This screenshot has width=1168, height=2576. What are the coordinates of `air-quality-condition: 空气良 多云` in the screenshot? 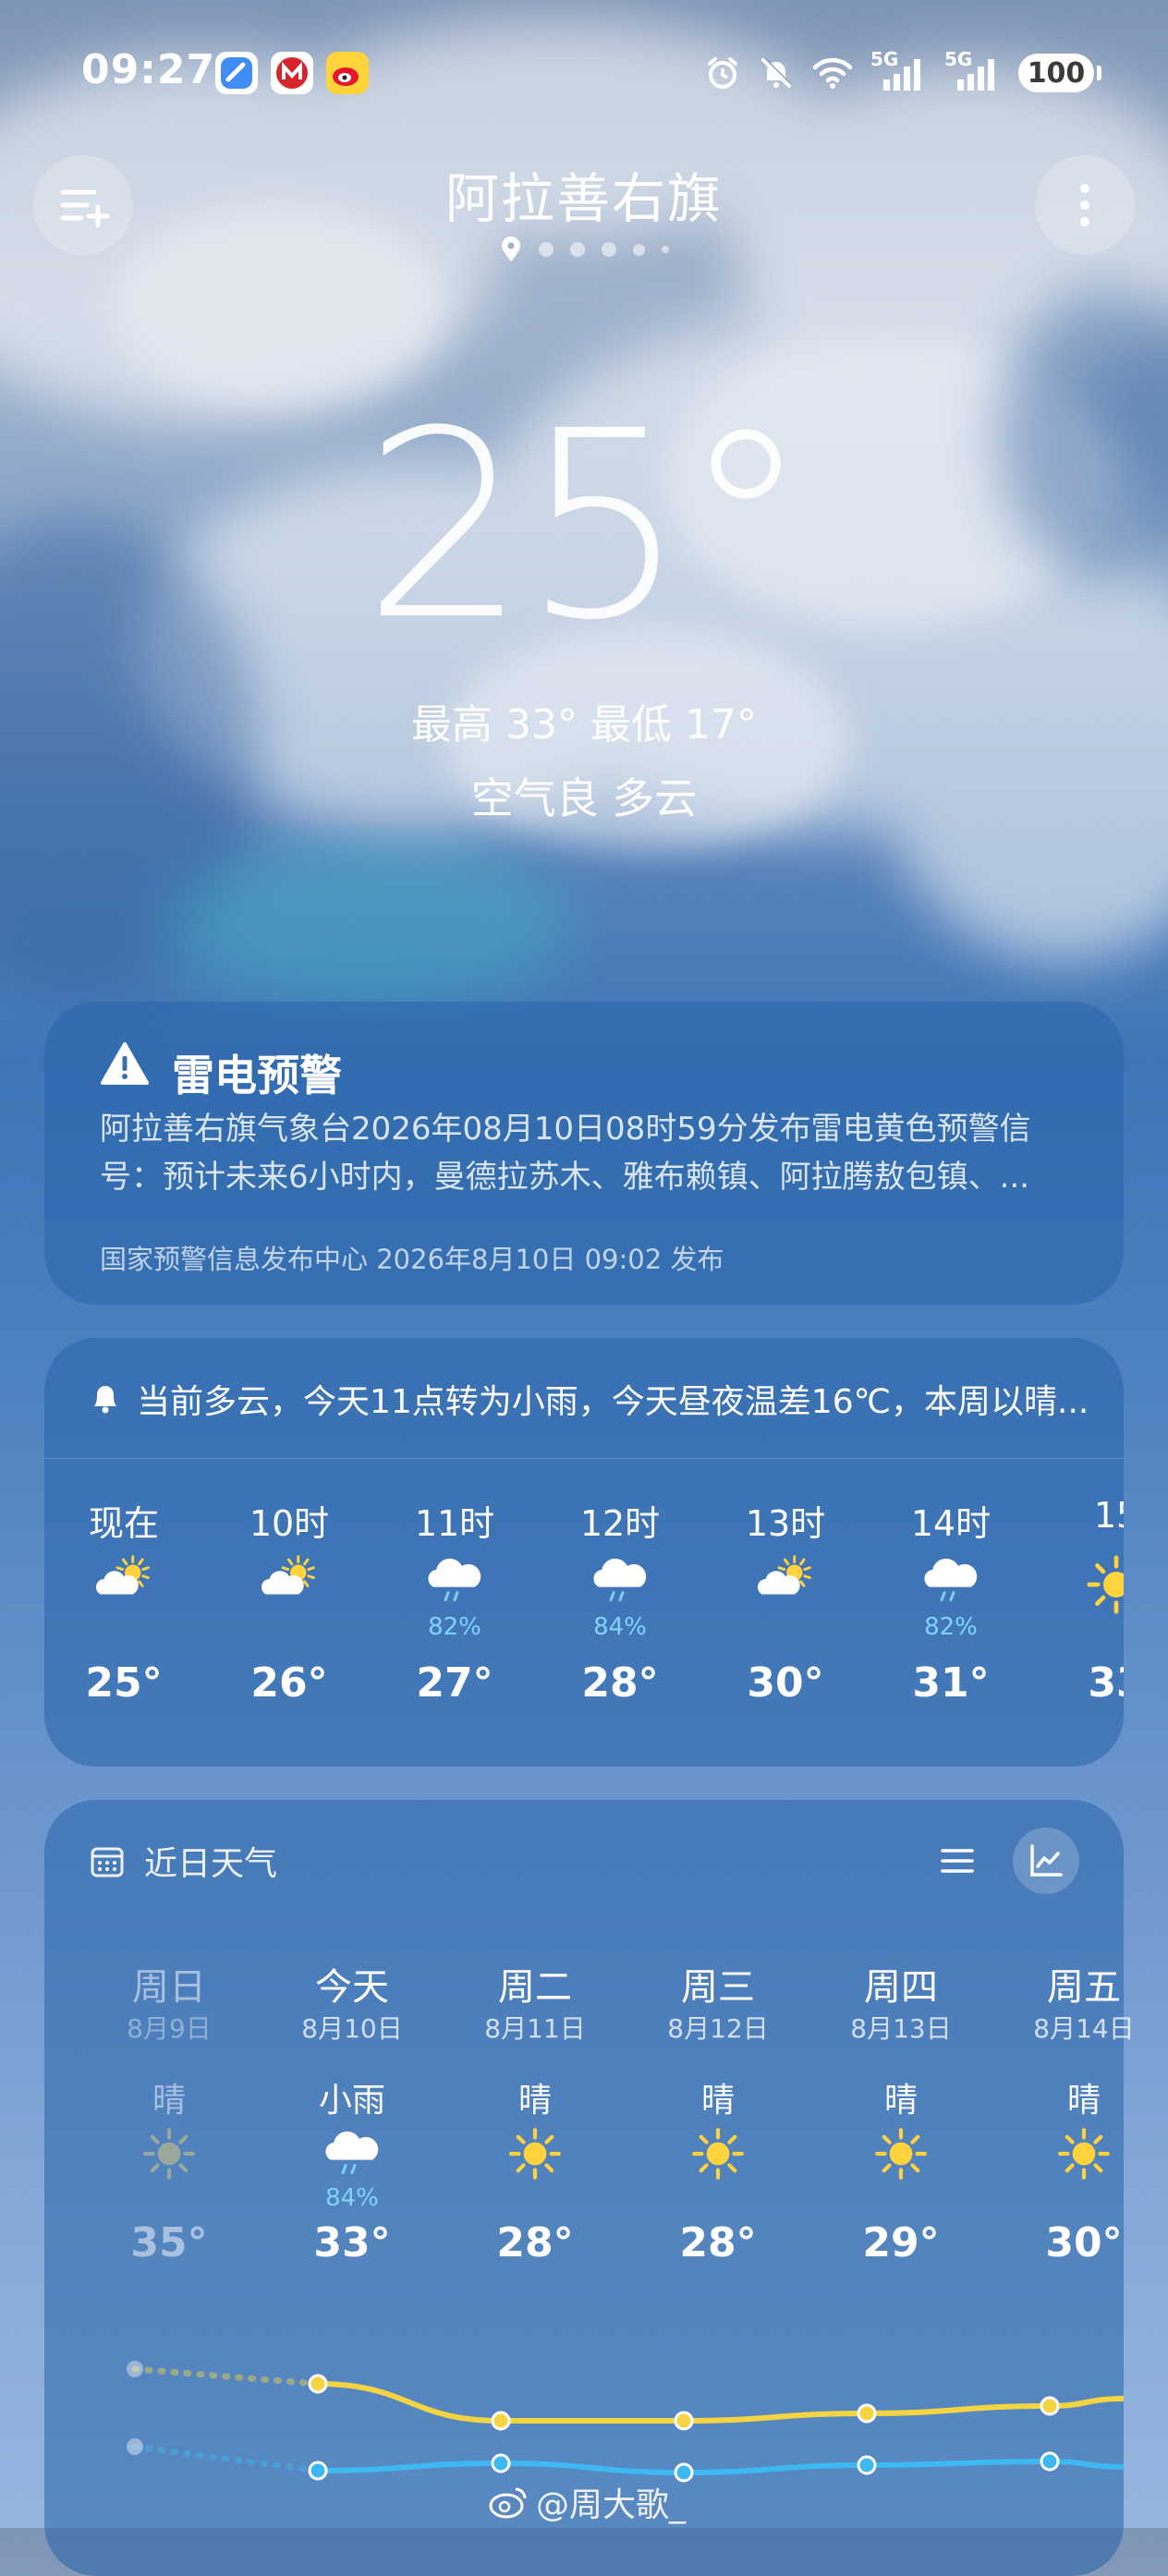 It's located at (584, 795).